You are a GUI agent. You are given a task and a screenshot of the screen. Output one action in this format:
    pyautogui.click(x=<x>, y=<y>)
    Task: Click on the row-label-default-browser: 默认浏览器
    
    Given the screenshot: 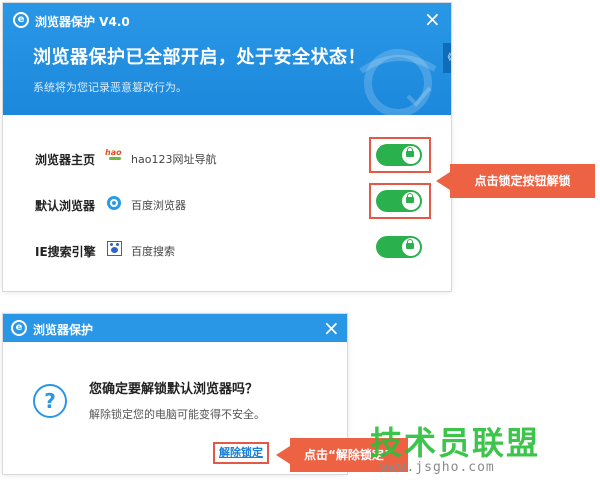 What is the action you would take?
    pyautogui.click(x=65, y=206)
    